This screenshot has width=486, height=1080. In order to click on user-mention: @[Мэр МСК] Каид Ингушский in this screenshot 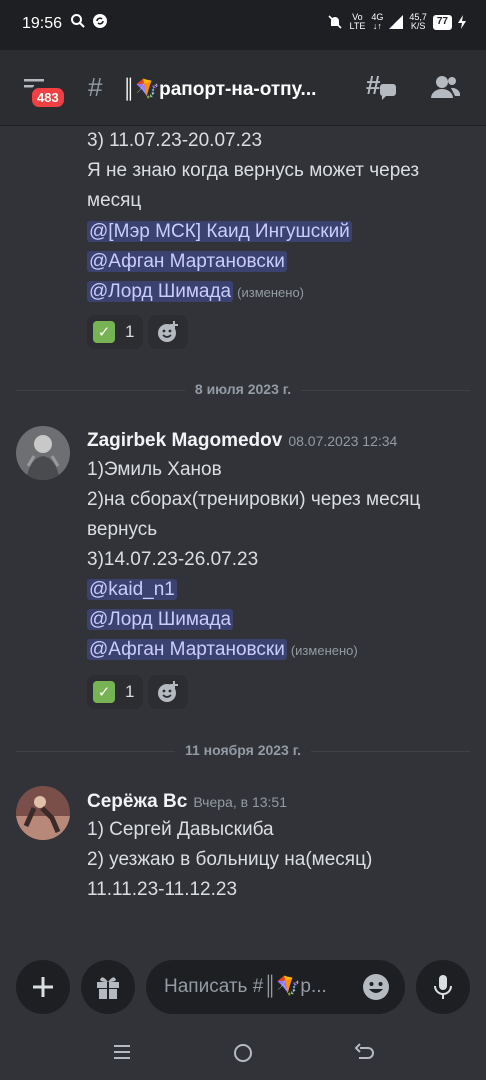, I will do `click(219, 231)`.